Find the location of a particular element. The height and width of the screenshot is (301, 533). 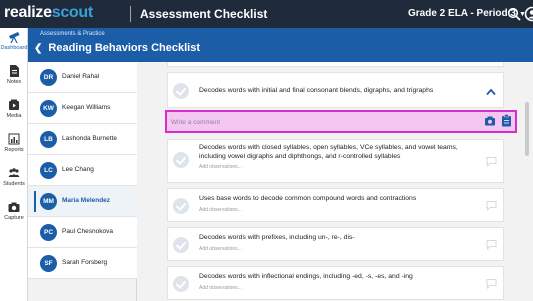

app-logo: realizescout is located at coordinates (48, 13).